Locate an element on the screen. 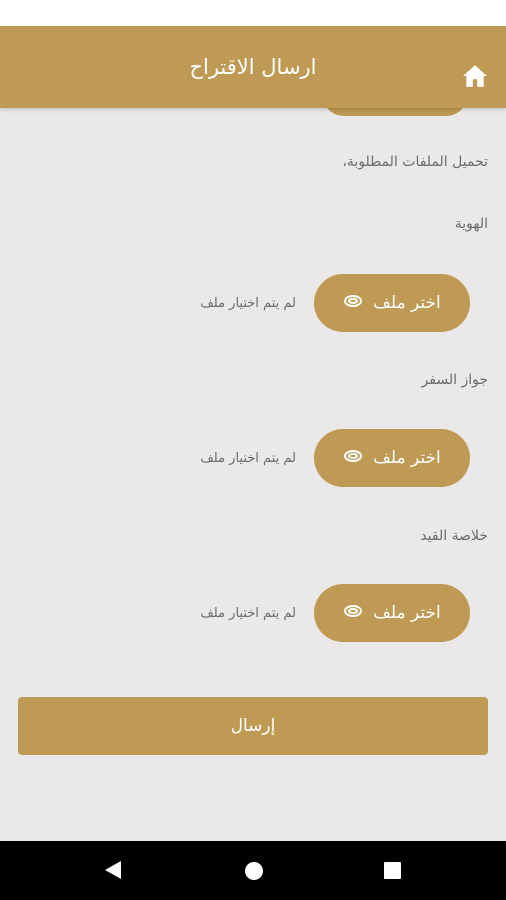 The width and height of the screenshot is (506, 900). choose-file-button-id: اختر ملف is located at coordinates (392, 303).